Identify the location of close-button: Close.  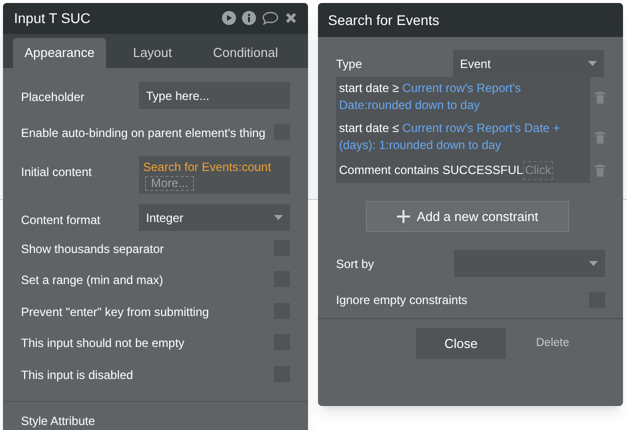
(461, 343).